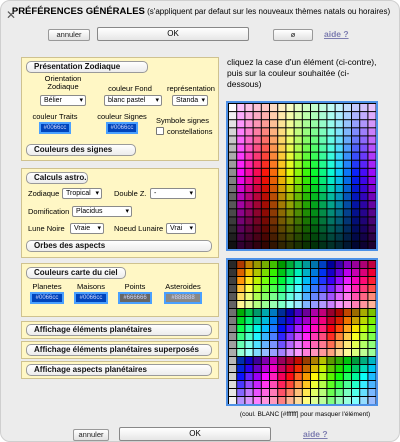 This screenshot has height=442, width=400. I want to click on noeud-lunaire-select: Vrai ▾, so click(181, 228).